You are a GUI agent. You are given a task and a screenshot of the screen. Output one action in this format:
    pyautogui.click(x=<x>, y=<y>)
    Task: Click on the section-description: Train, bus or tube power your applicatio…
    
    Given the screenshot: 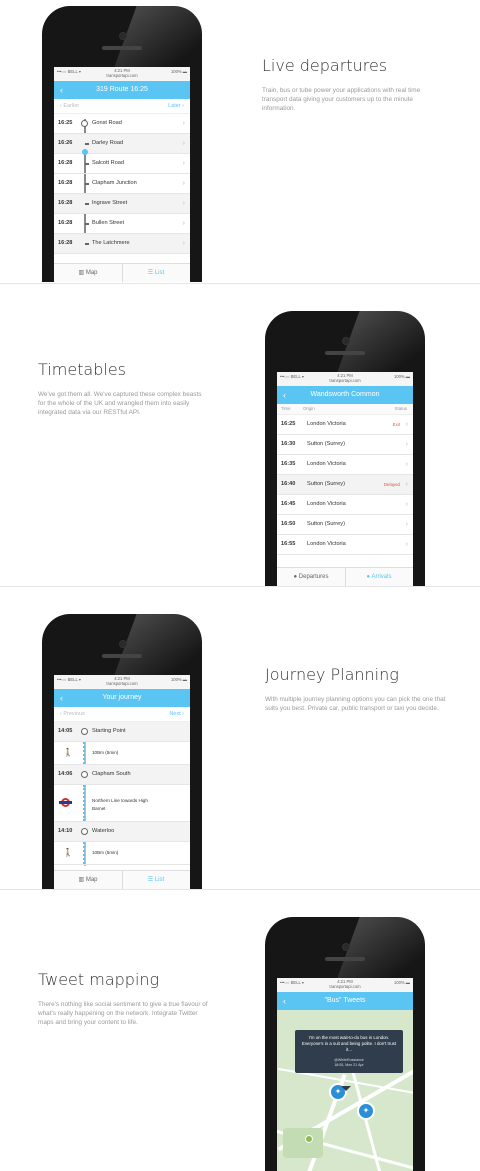 What is the action you would take?
    pyautogui.click(x=341, y=99)
    